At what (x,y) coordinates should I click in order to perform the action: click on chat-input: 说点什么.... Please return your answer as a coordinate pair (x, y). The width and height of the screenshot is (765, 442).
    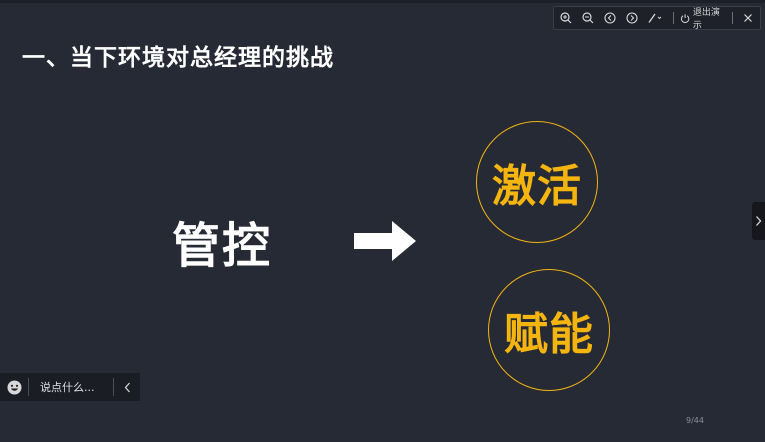
    Looking at the image, I should click on (71, 387).